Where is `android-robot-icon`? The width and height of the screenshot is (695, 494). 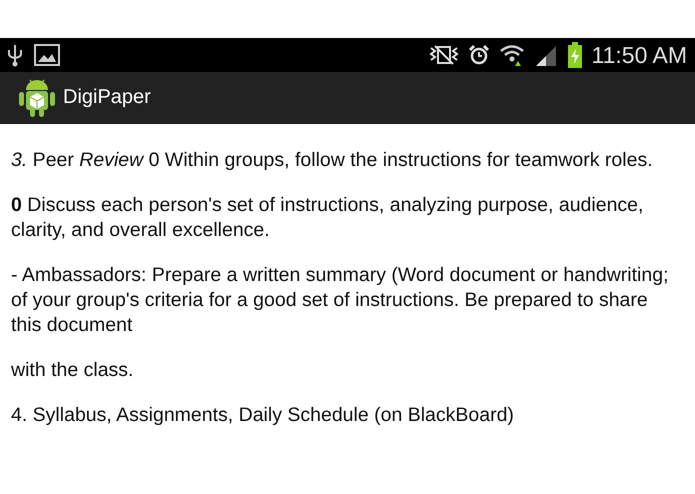 android-robot-icon is located at coordinates (37, 98).